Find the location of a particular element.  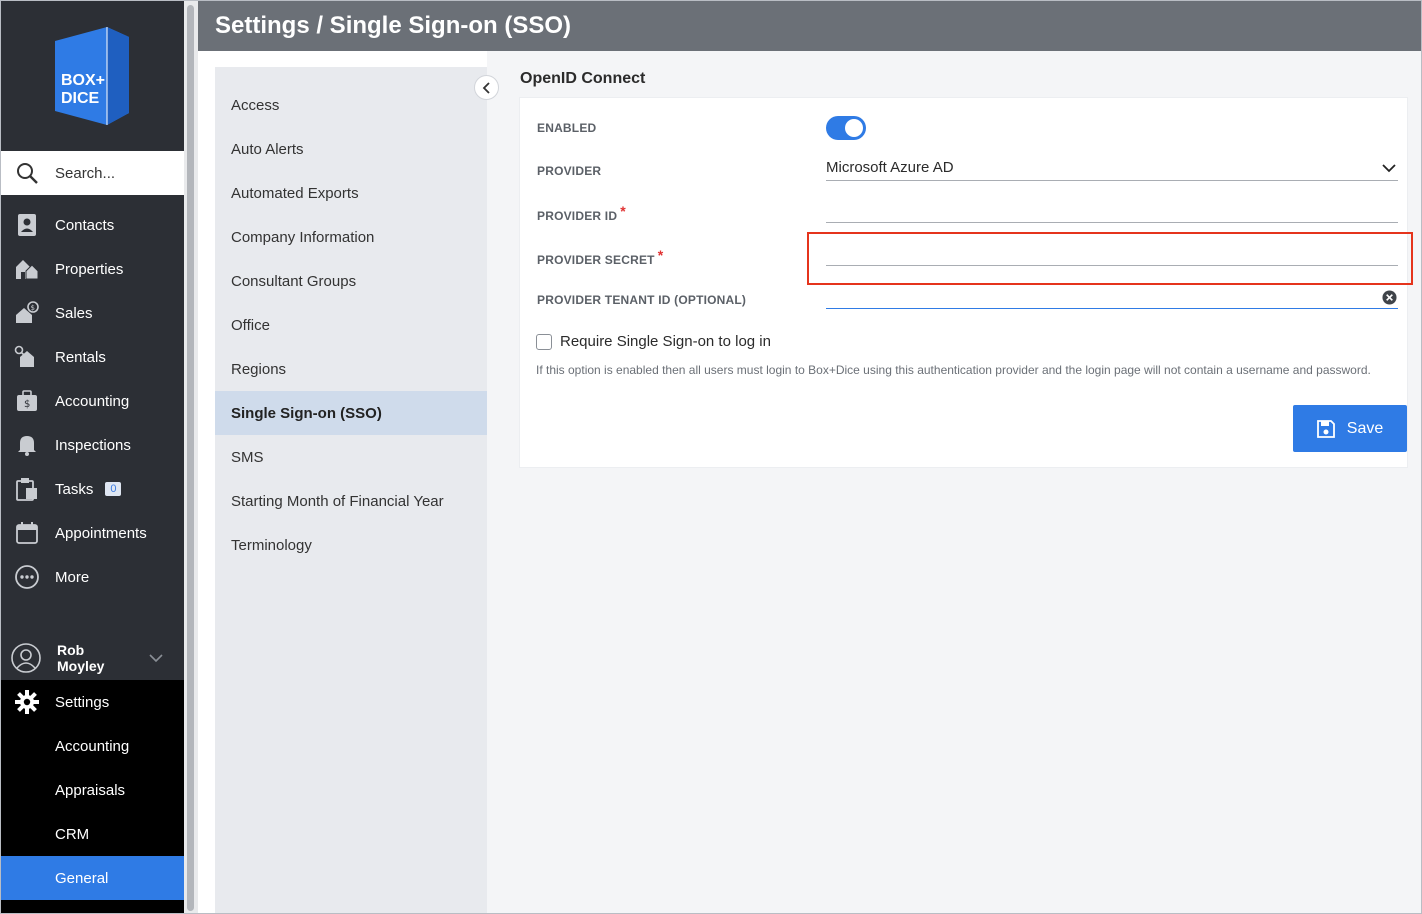

provider-id-label-text: PROVIDER ID is located at coordinates (577, 216).